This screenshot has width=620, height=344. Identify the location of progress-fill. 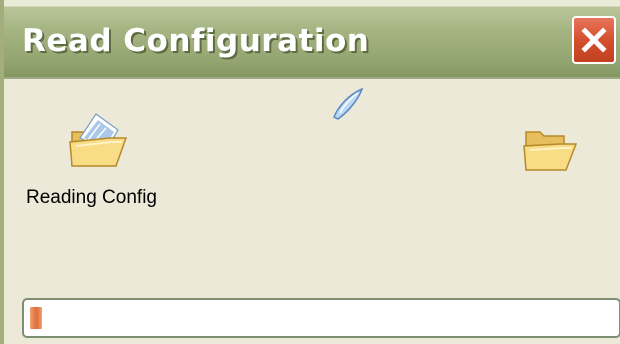
(36, 318).